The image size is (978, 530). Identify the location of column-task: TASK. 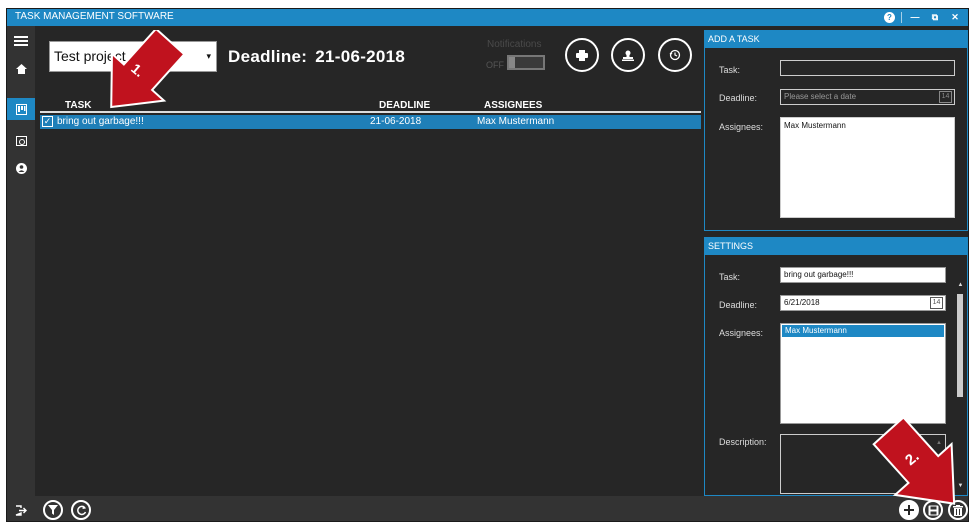
(78, 105).